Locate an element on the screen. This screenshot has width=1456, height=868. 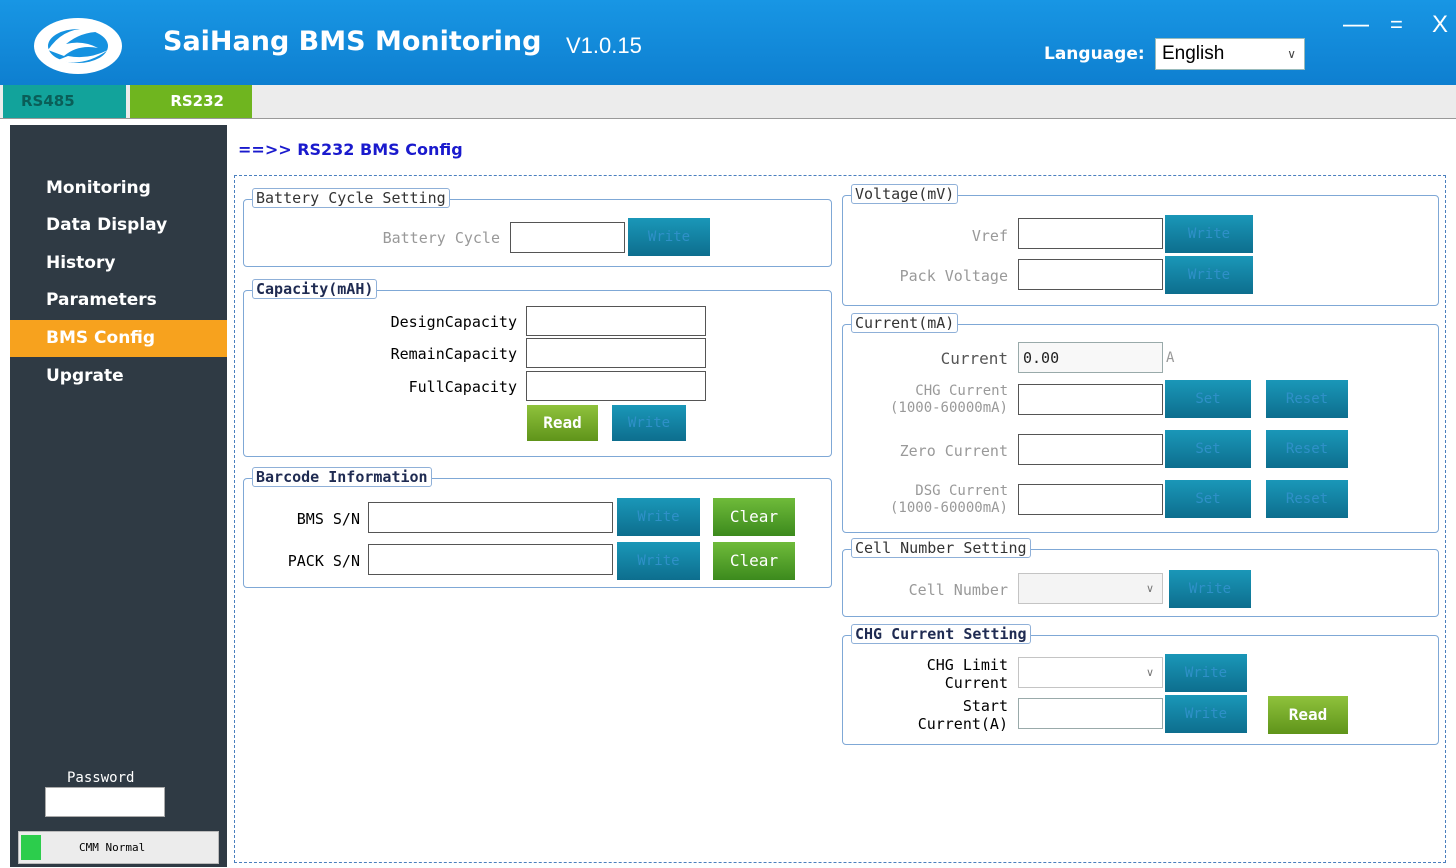
chg-current-input is located at coordinates (1090, 399).